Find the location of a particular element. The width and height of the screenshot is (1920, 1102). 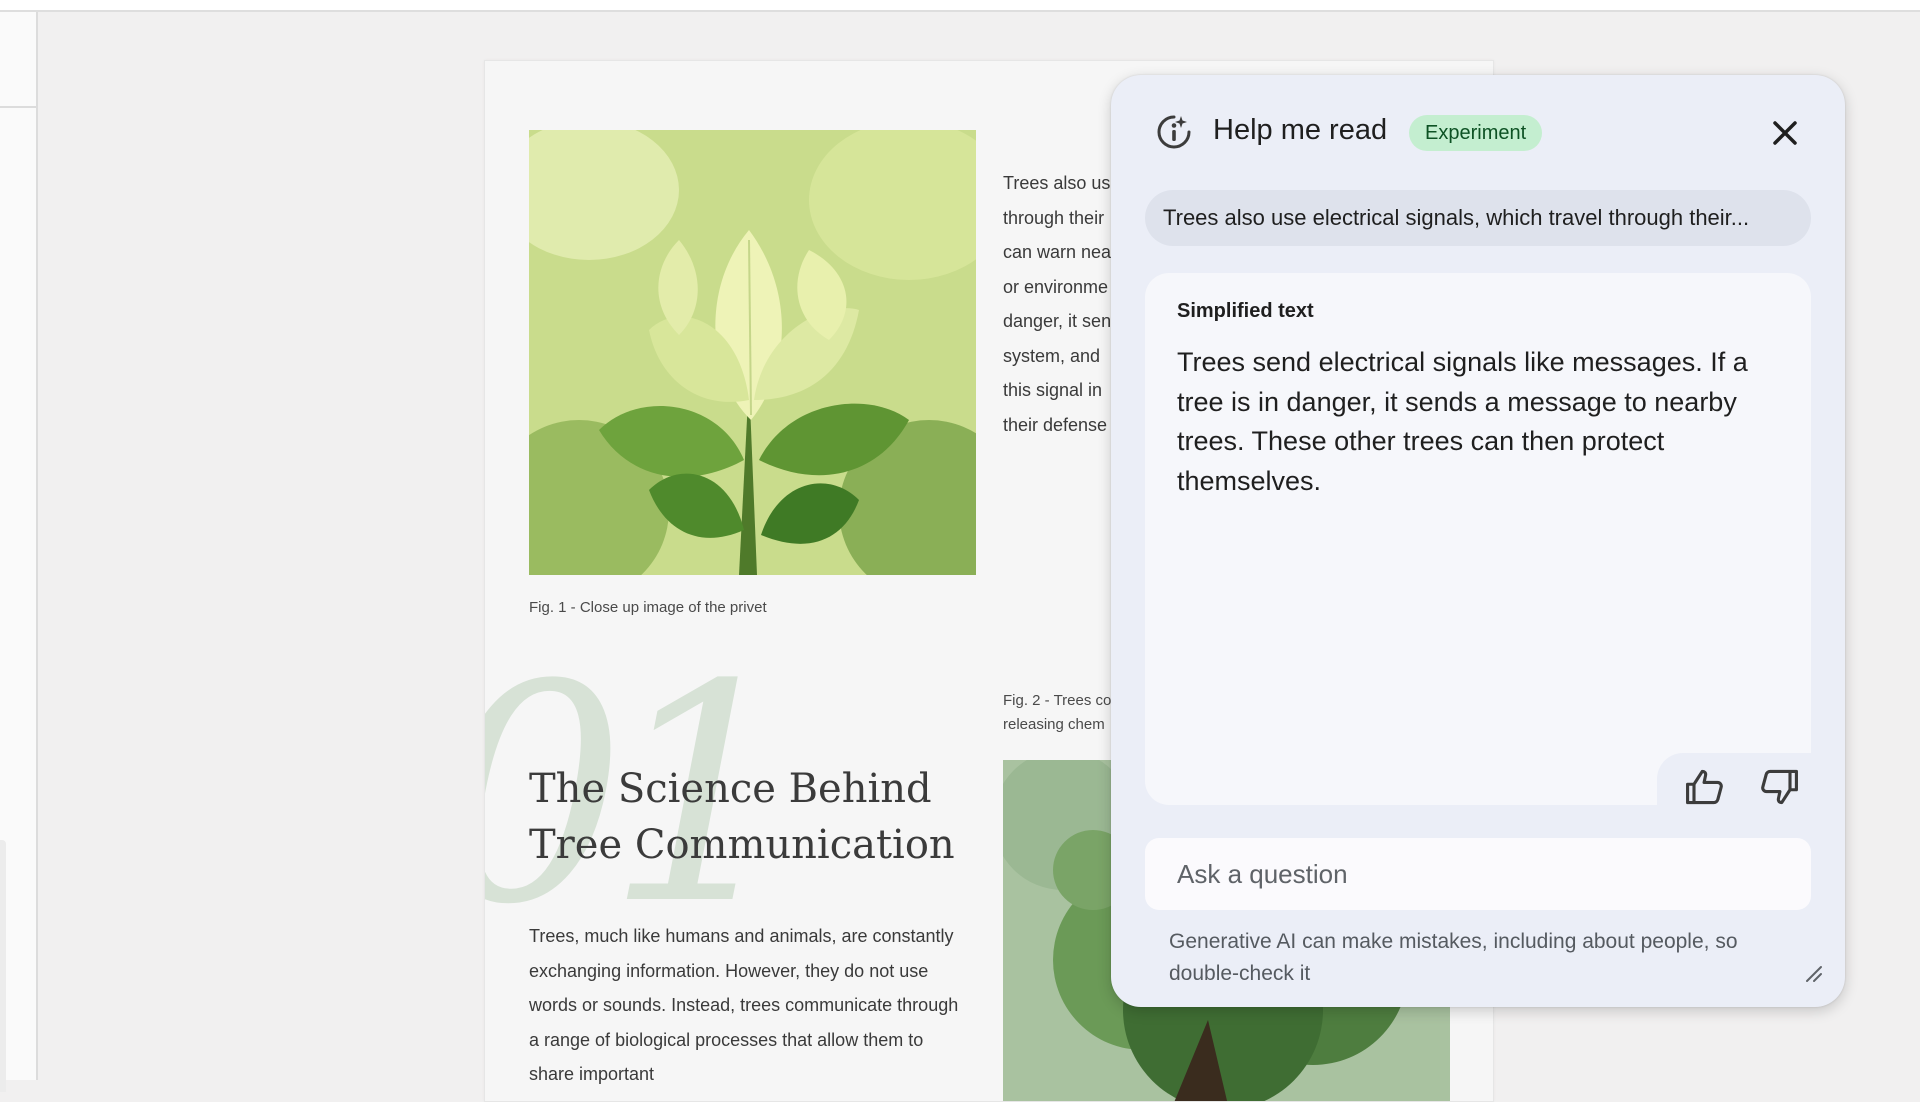

ask-question-input is located at coordinates (1478, 874).